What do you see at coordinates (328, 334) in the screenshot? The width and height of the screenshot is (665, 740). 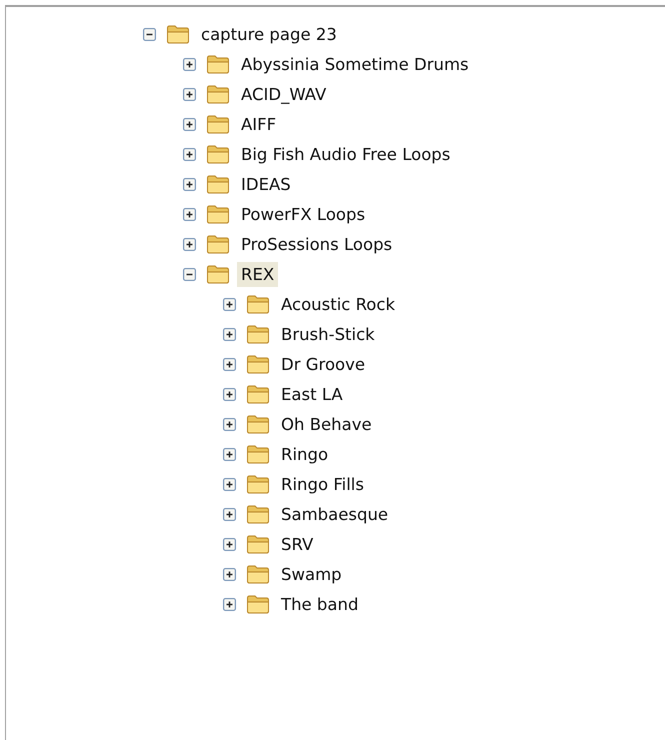 I see `folder-label: Brush-Stick` at bounding box center [328, 334].